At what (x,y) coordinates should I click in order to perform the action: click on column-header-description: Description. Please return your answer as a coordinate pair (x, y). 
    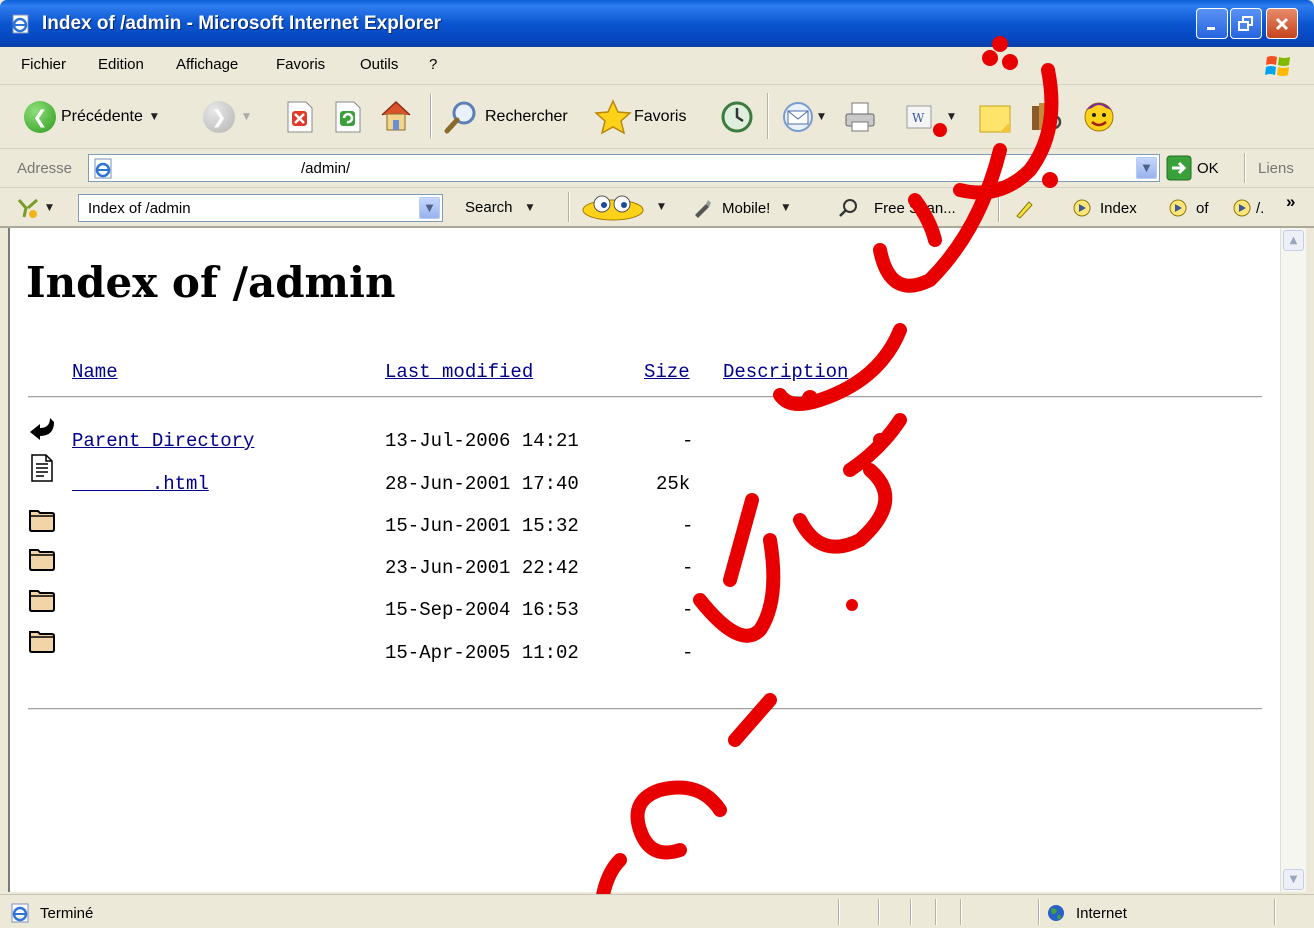
    Looking at the image, I should click on (785, 372).